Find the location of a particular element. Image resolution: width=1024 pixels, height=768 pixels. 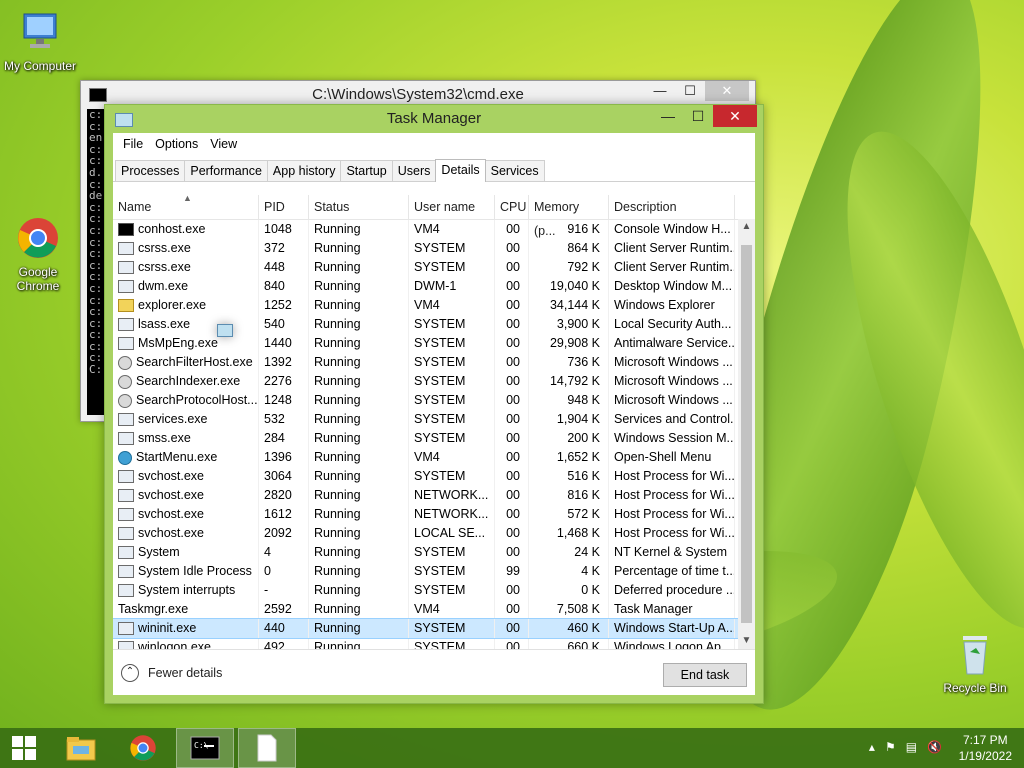

process-name-cell: dwm.exe is located at coordinates (186, 286).